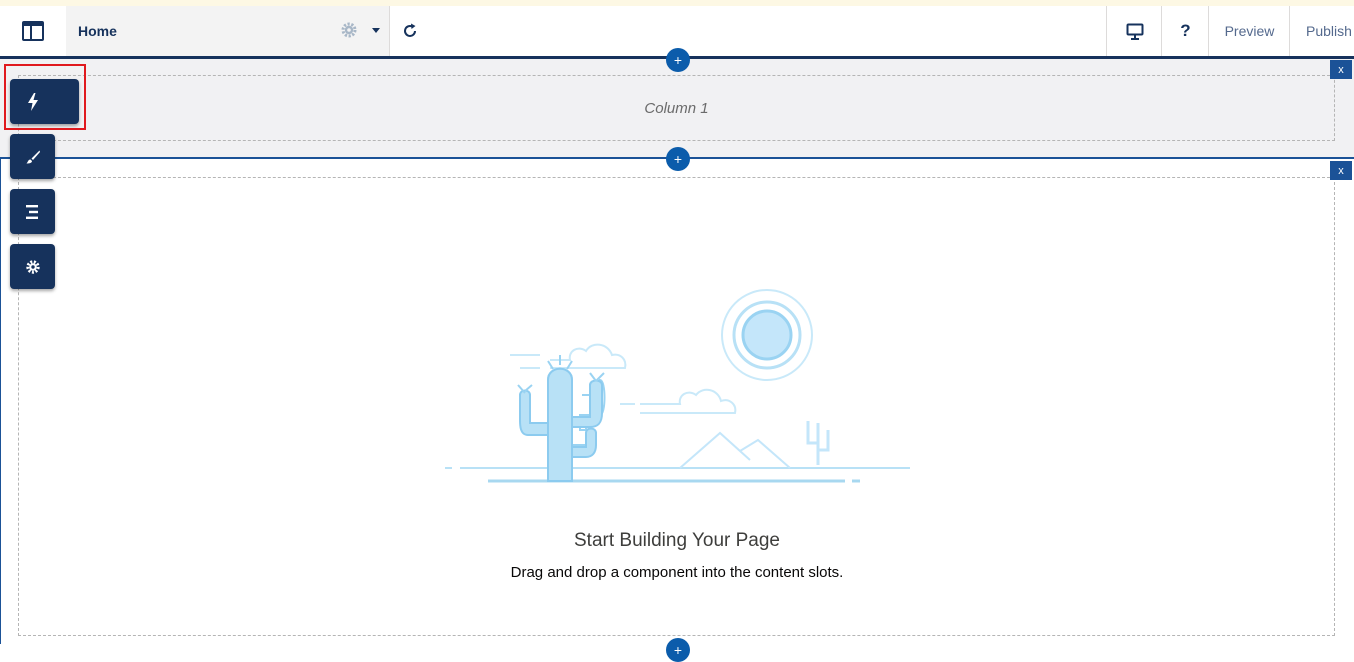 Image resolution: width=1354 pixels, height=662 pixels. Describe the element at coordinates (1321, 31) in the screenshot. I see `publish-button: Publish` at that location.